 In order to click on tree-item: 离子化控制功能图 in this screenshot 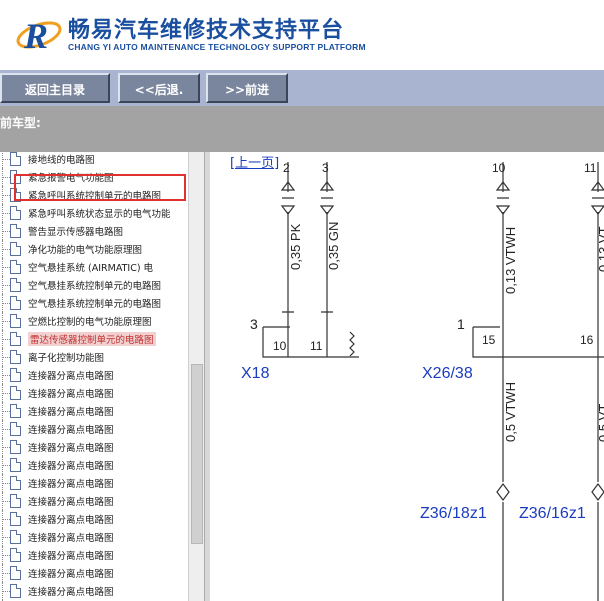, I will do `click(94, 357)`.